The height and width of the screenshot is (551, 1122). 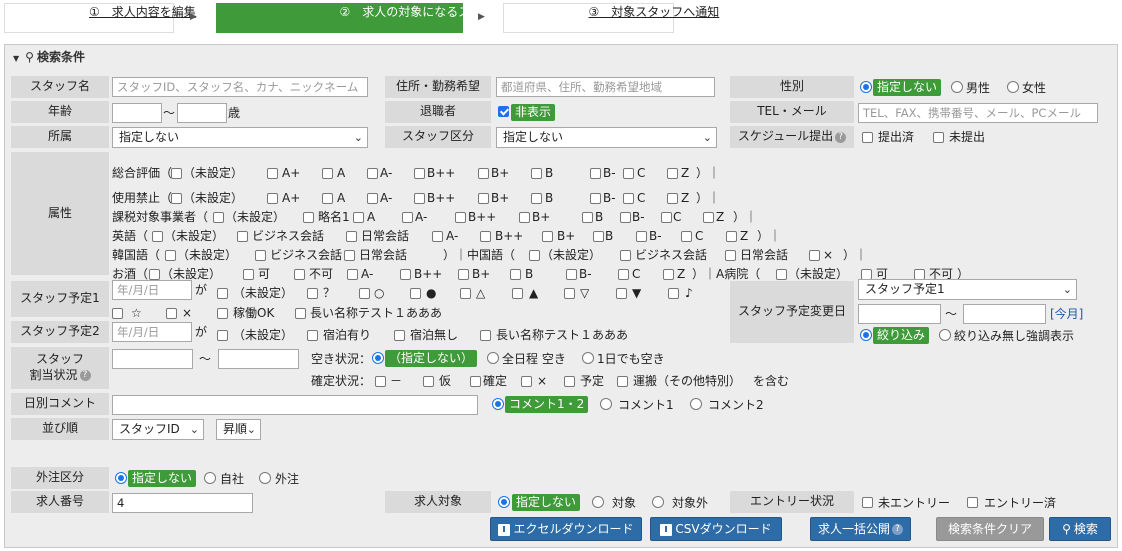 What do you see at coordinates (899, 314) in the screenshot?
I see `plan-change-from-input` at bounding box center [899, 314].